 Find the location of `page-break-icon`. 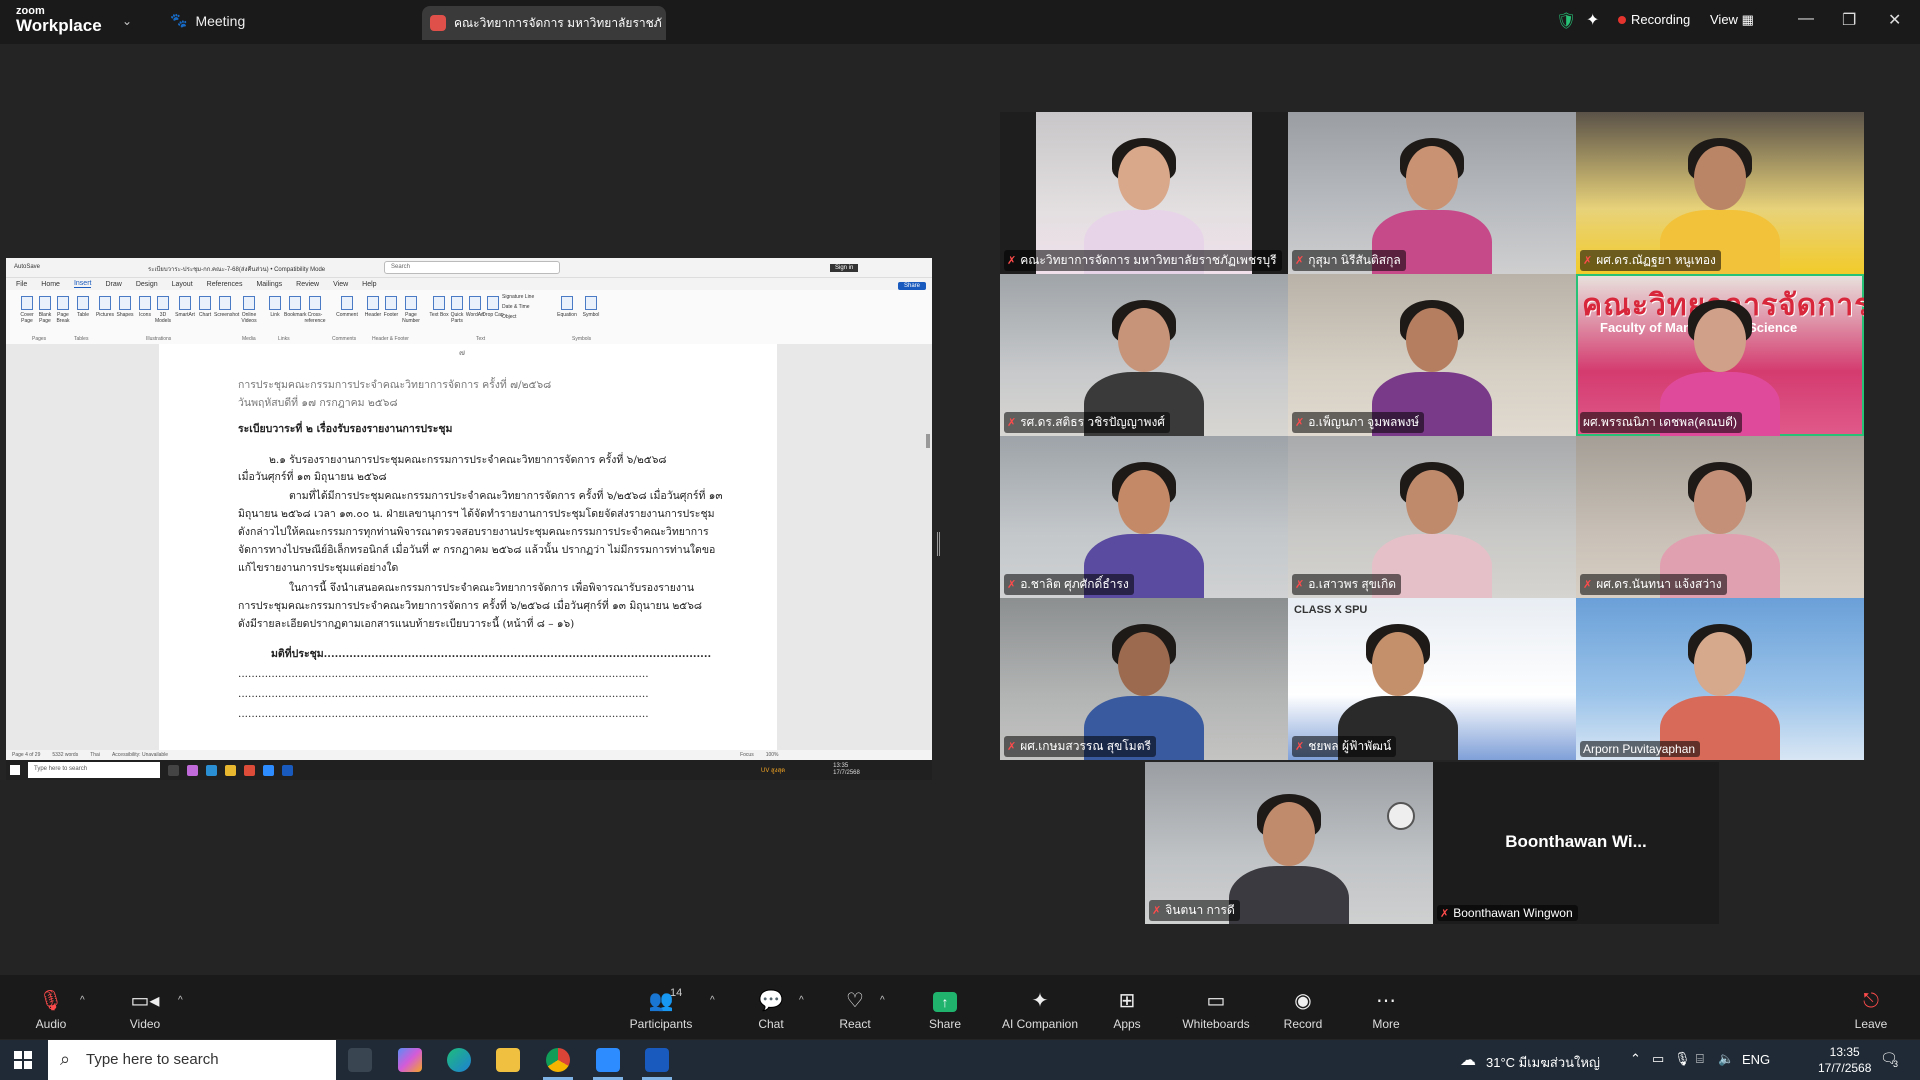

page-break-icon is located at coordinates (63, 303).